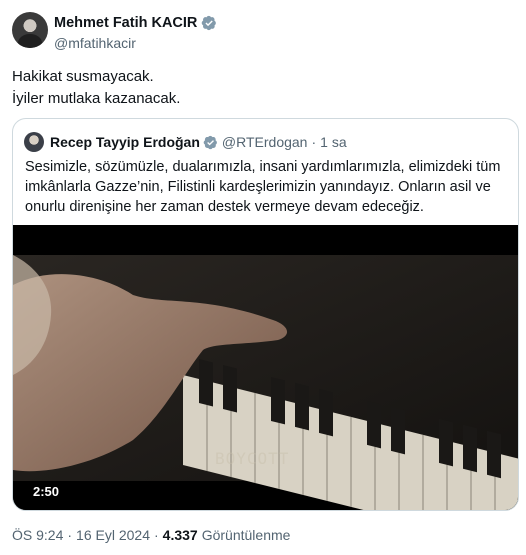  Describe the element at coordinates (246, 535) in the screenshot. I see `views-label: Görüntülenme` at that location.